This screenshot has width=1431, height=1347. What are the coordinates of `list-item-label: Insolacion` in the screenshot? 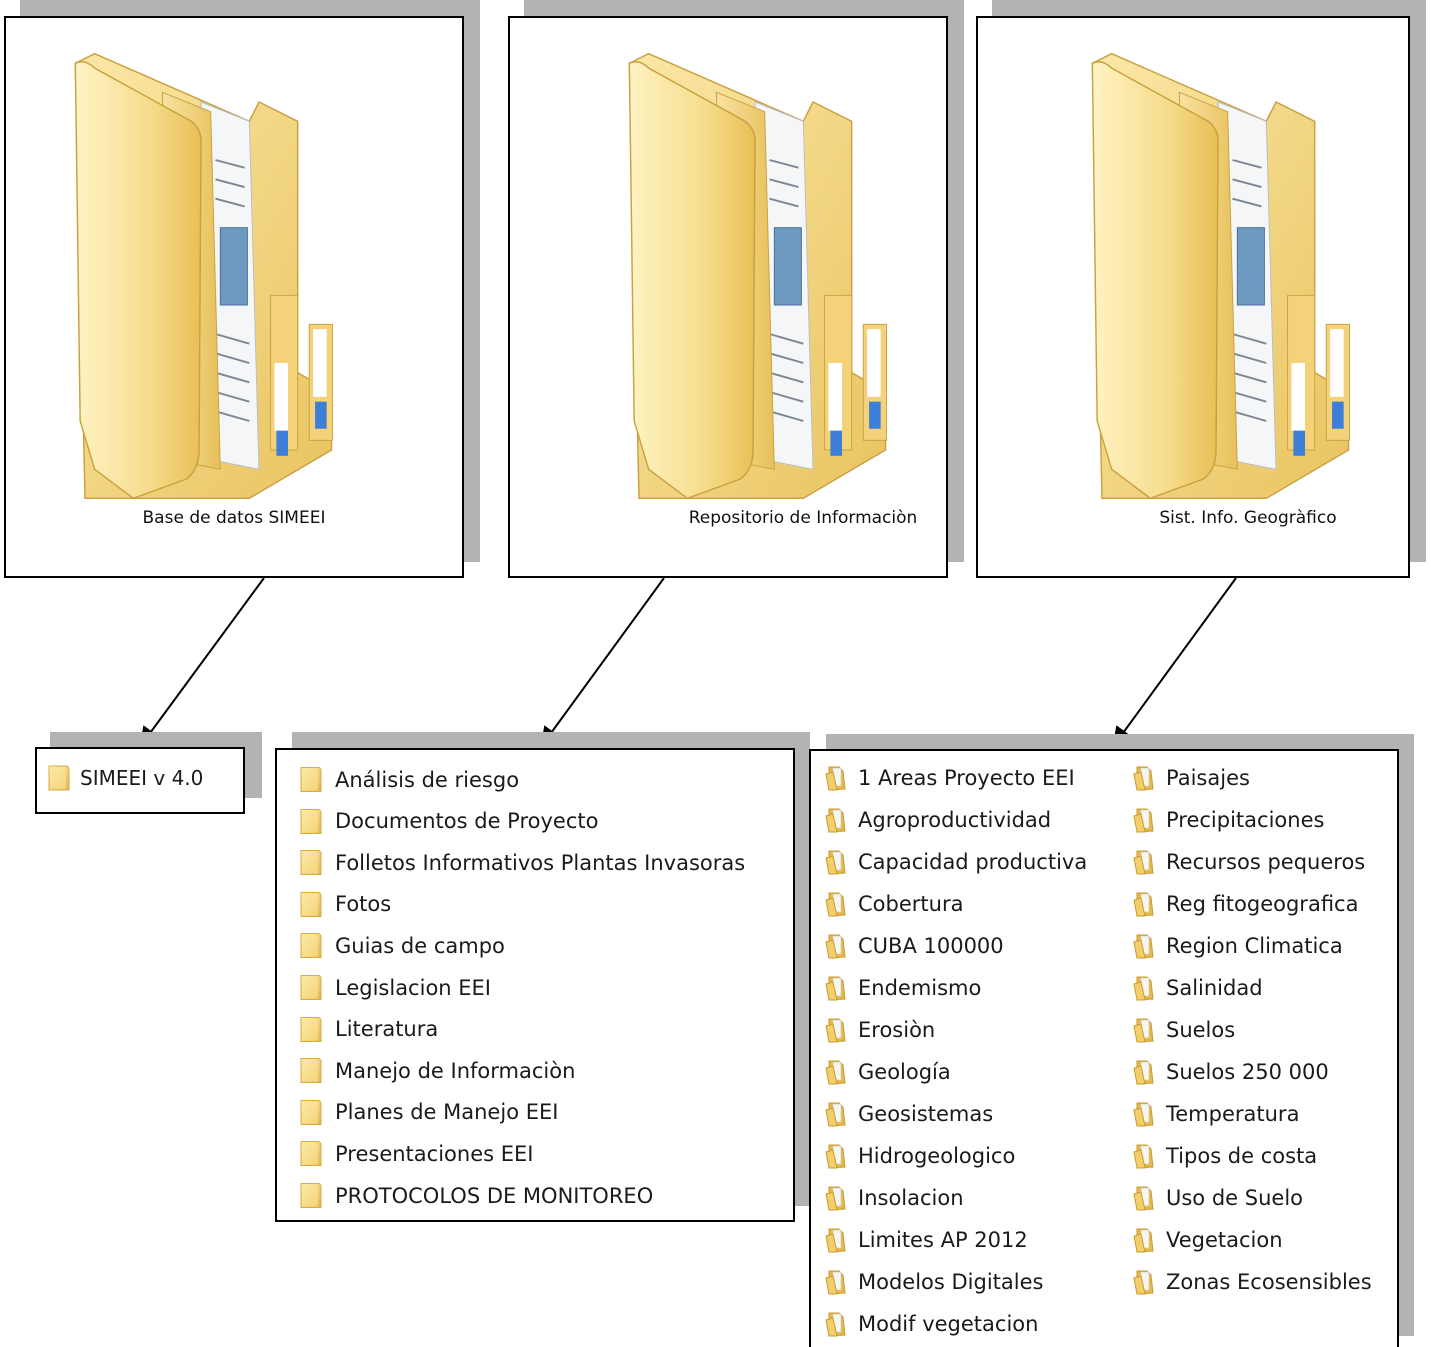 It's located at (911, 1198).